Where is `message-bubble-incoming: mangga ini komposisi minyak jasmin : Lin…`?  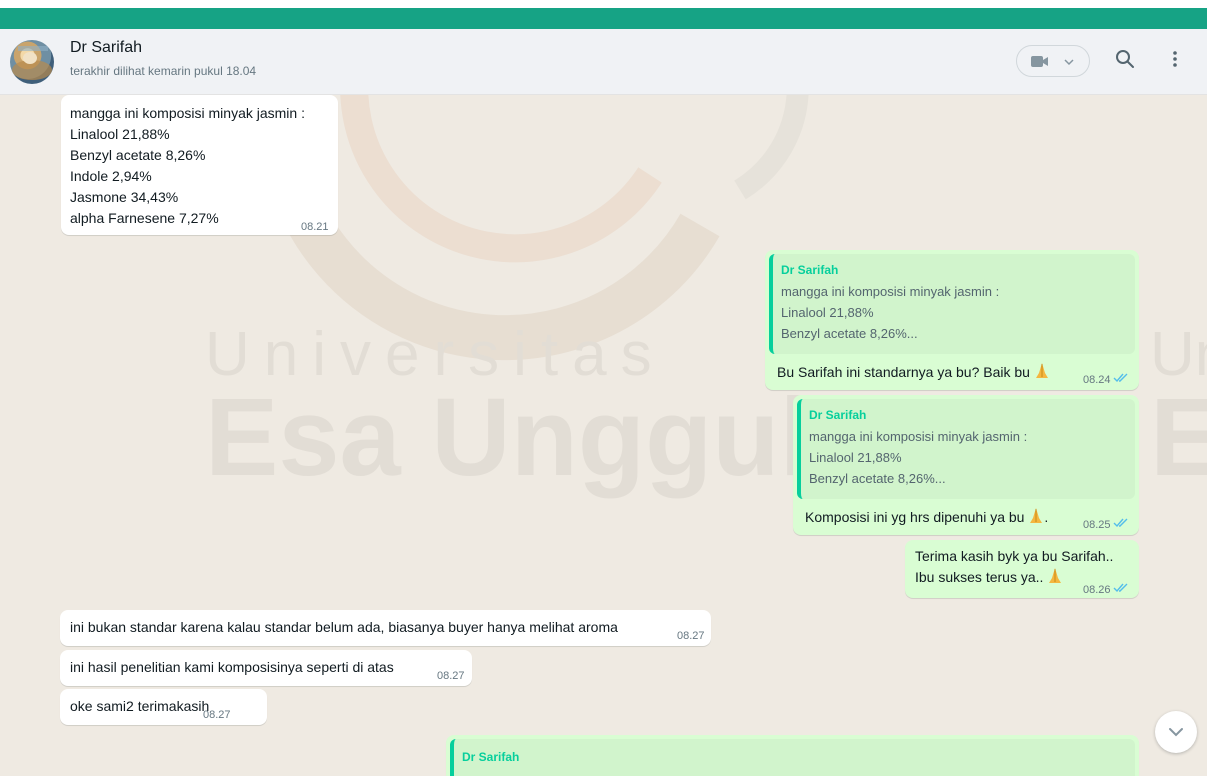
message-bubble-incoming: mangga ini komposisi minyak jasmin : Lin… is located at coordinates (199, 165).